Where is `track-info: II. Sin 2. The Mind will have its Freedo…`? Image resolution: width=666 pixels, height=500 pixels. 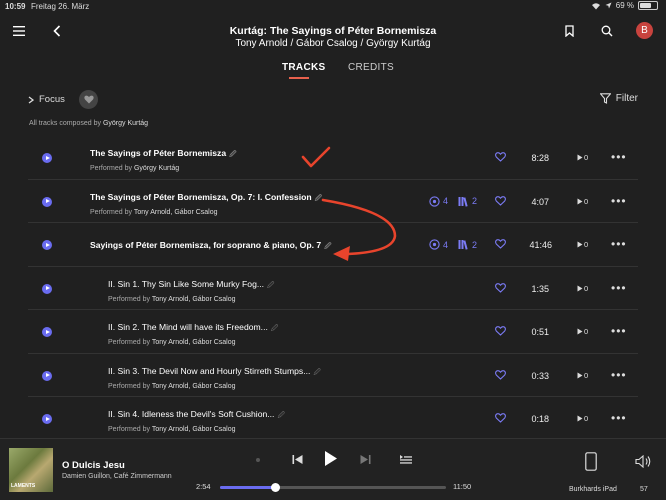
track-info: II. Sin 2. The Mind will have its Freedo… is located at coordinates (193, 334).